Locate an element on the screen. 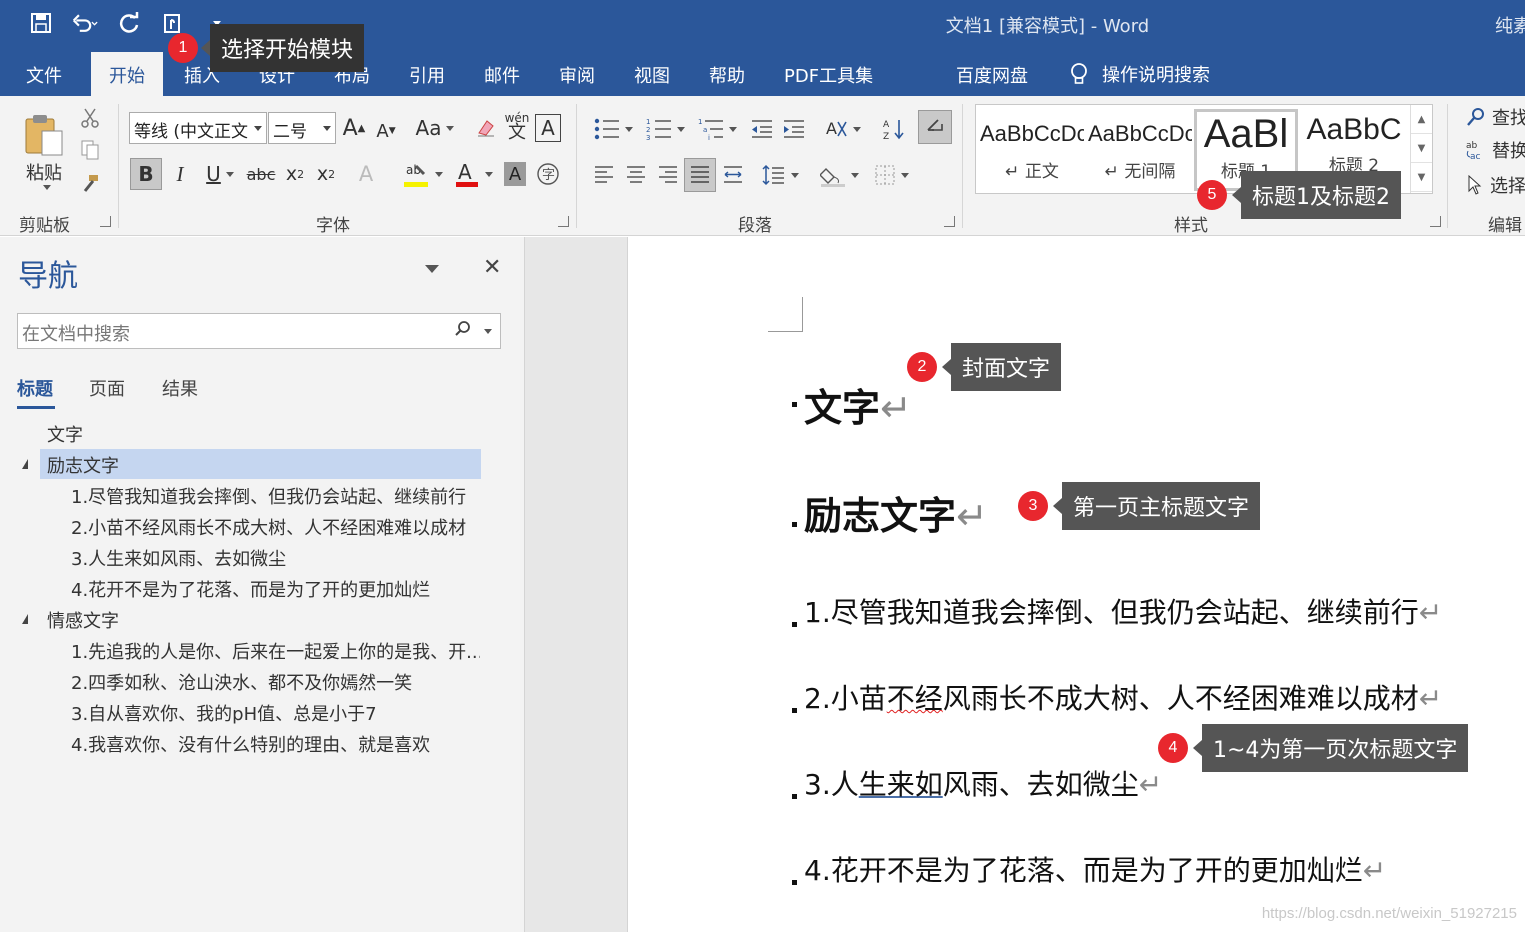 The height and width of the screenshot is (932, 1525). nav-options-icon is located at coordinates (432, 269).